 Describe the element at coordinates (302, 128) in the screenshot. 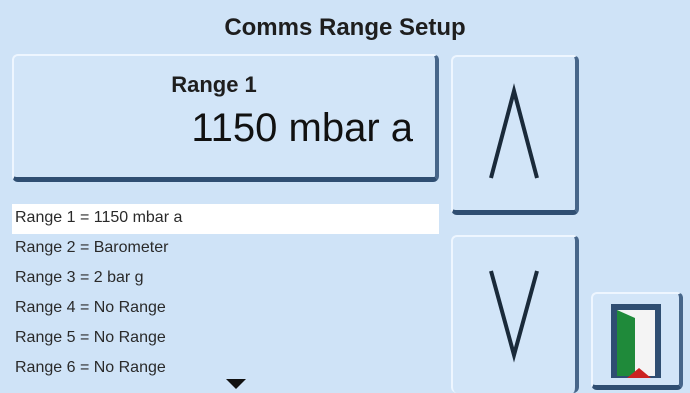

I see `current-range-value: 1150 mbar a` at that location.